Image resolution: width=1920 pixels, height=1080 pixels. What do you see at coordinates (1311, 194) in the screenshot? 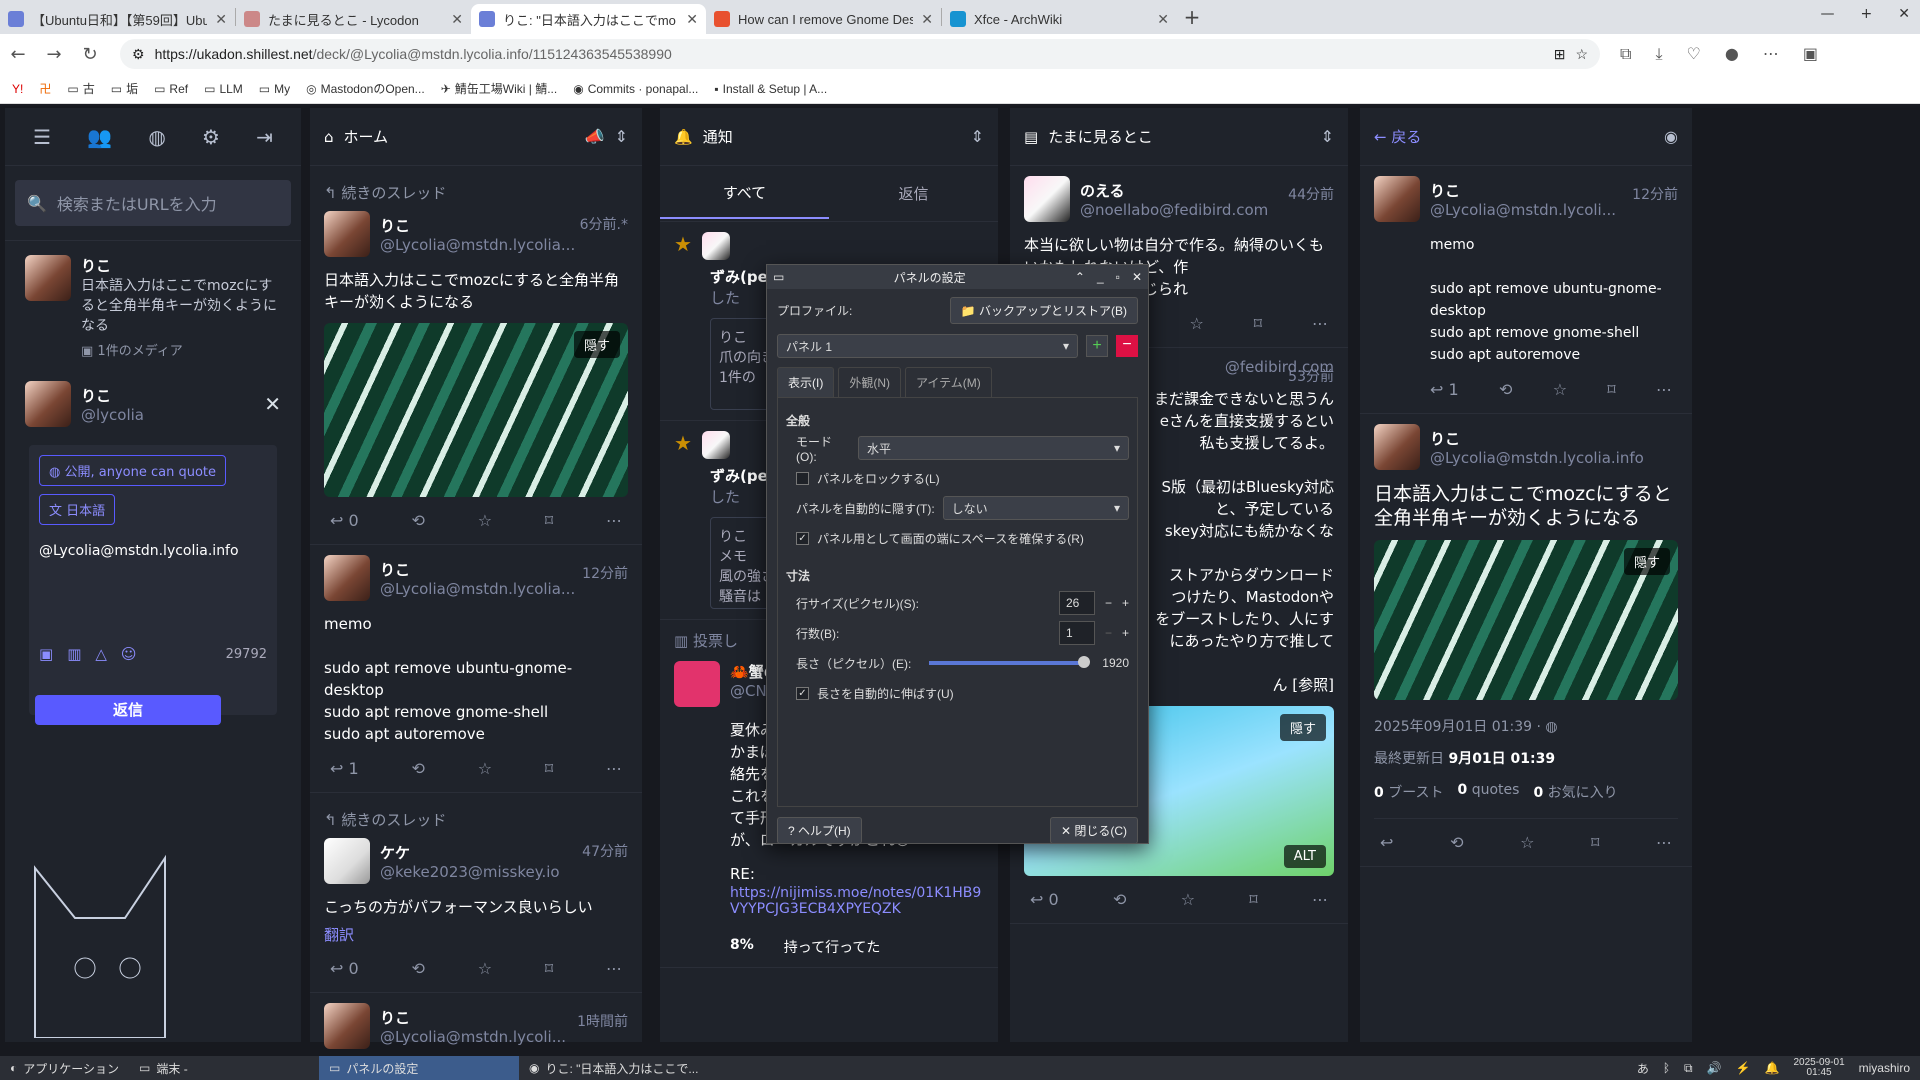
I see `timestamp: 44分前` at bounding box center [1311, 194].